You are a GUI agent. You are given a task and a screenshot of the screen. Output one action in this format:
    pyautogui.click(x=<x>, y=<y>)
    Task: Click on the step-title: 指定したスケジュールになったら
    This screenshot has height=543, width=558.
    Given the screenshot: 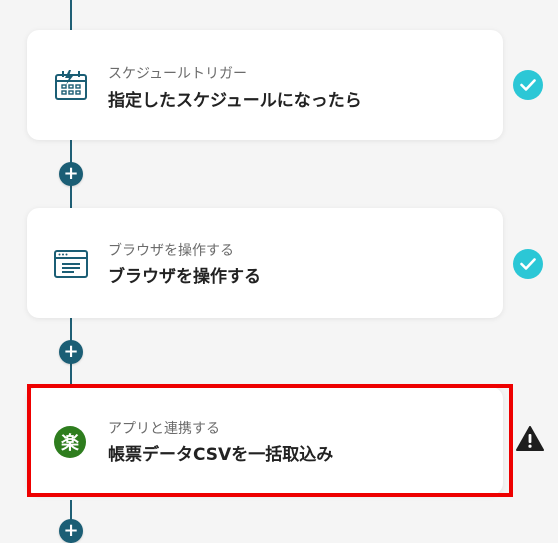 What is the action you would take?
    pyautogui.click(x=235, y=101)
    